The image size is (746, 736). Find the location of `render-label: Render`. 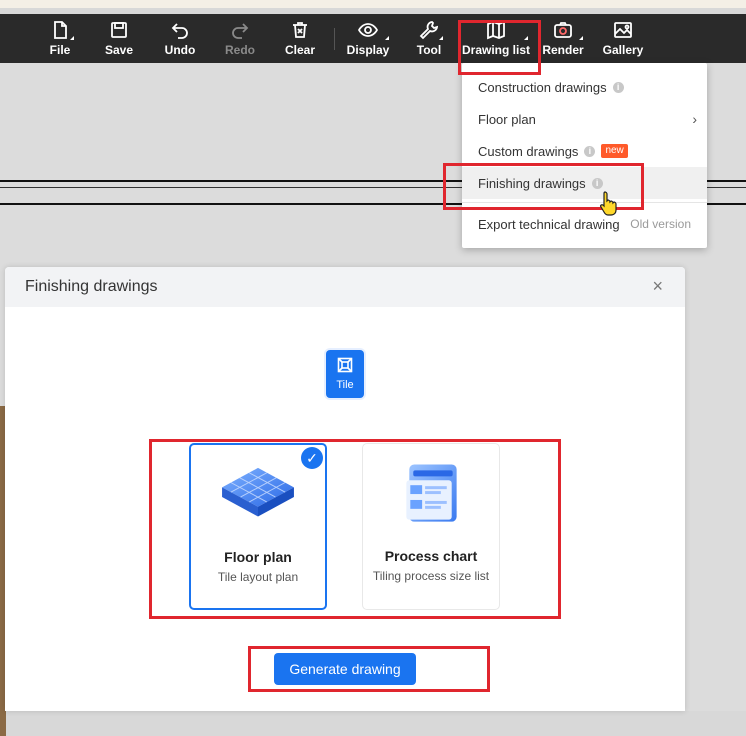

render-label: Render is located at coordinates (563, 50).